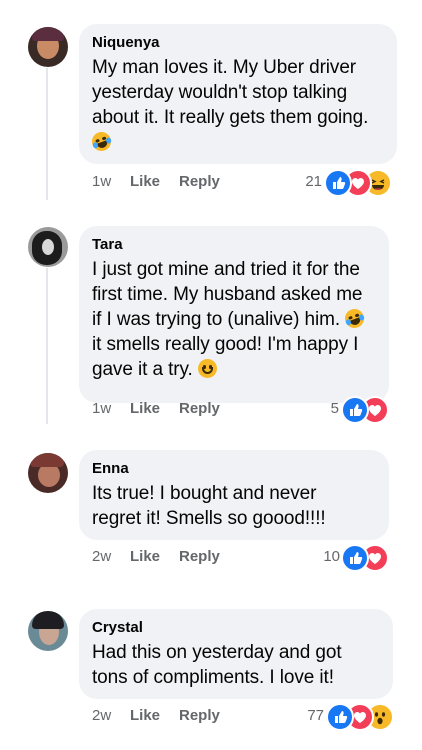 Image resolution: width=422 pixels, height=750 pixels. Describe the element at coordinates (207, 368) in the screenshot. I see `smiling-emoji-icon` at that location.